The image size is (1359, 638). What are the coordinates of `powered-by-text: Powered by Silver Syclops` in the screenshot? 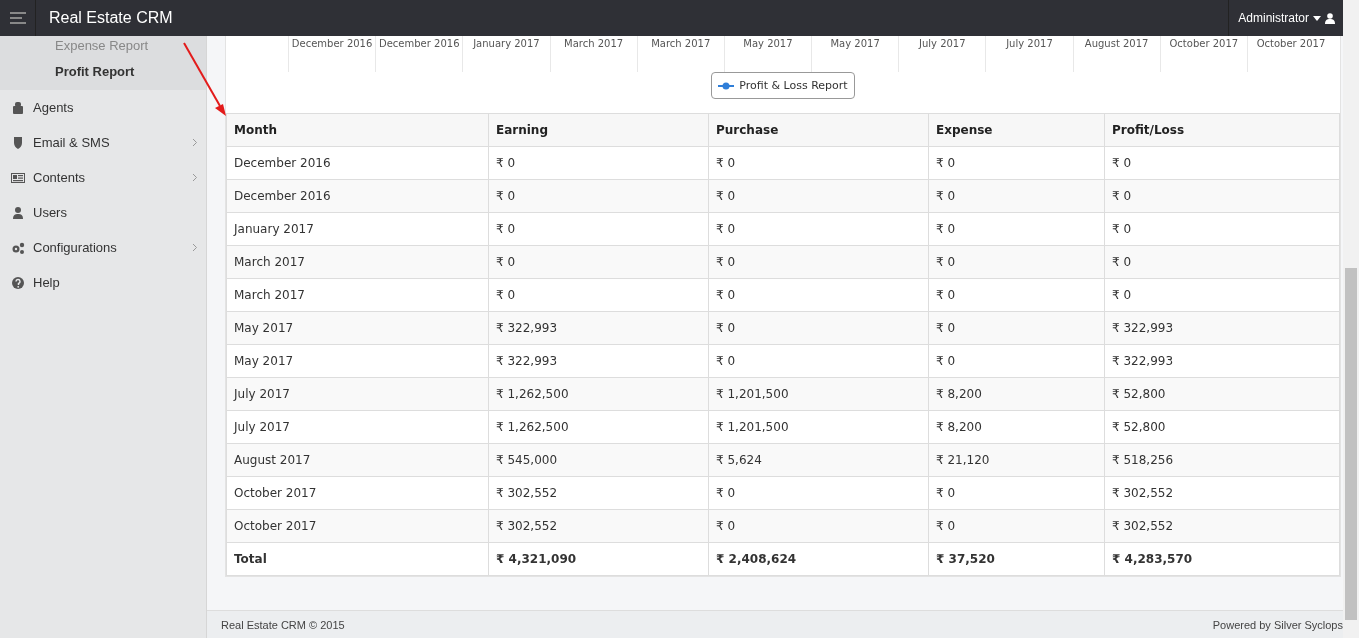 It's located at (1277, 624).